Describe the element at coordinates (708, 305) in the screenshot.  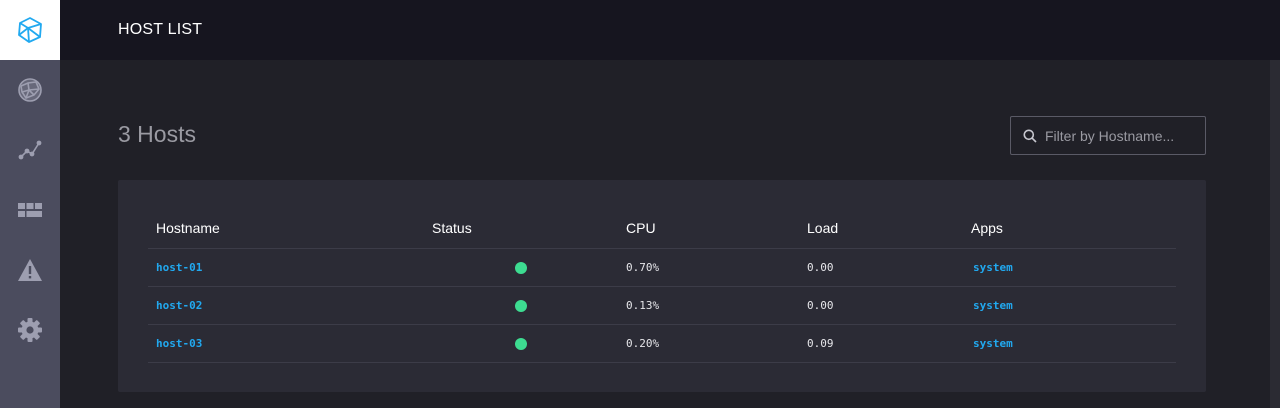
I see `cpu-value: 0.13%` at that location.